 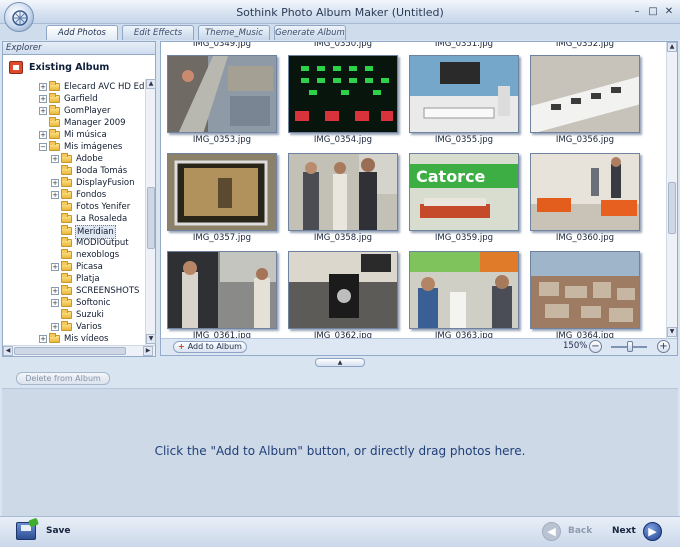 I want to click on back-arrow-icon: ◀, so click(x=551, y=531).